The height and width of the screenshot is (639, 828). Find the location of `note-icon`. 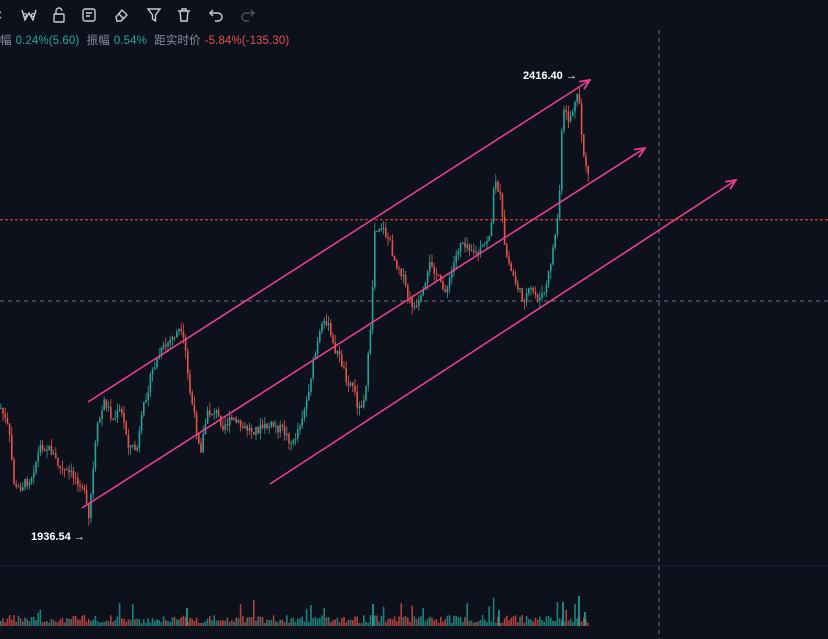

note-icon is located at coordinates (89, 15).